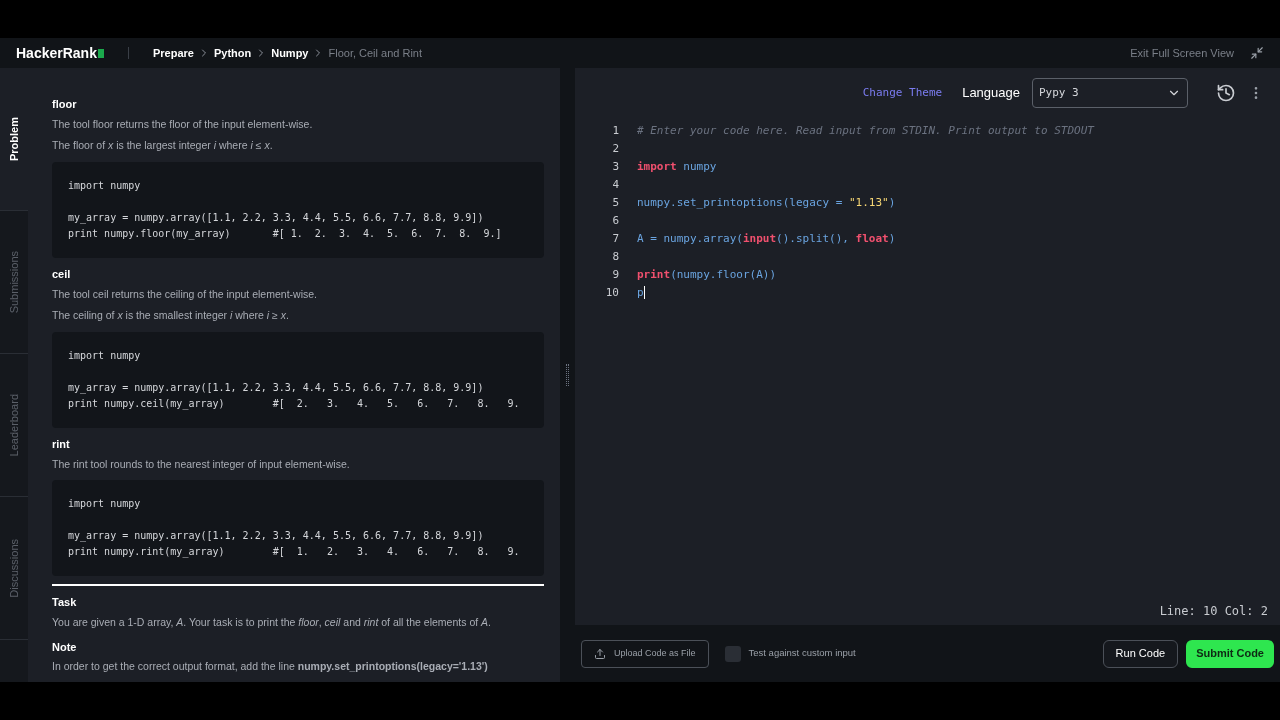  Describe the element at coordinates (644, 292) in the screenshot. I see `text-cursor` at that location.